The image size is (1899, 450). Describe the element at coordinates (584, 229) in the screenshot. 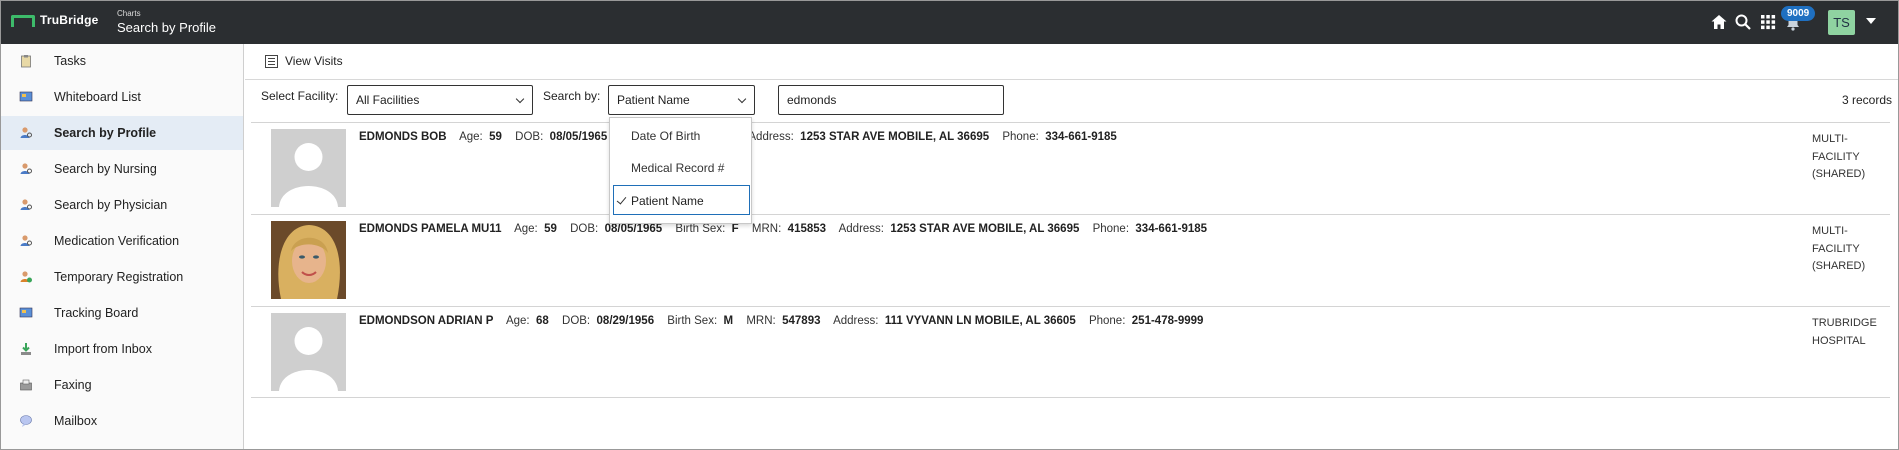

I see `dob-label: DOB:` at that location.